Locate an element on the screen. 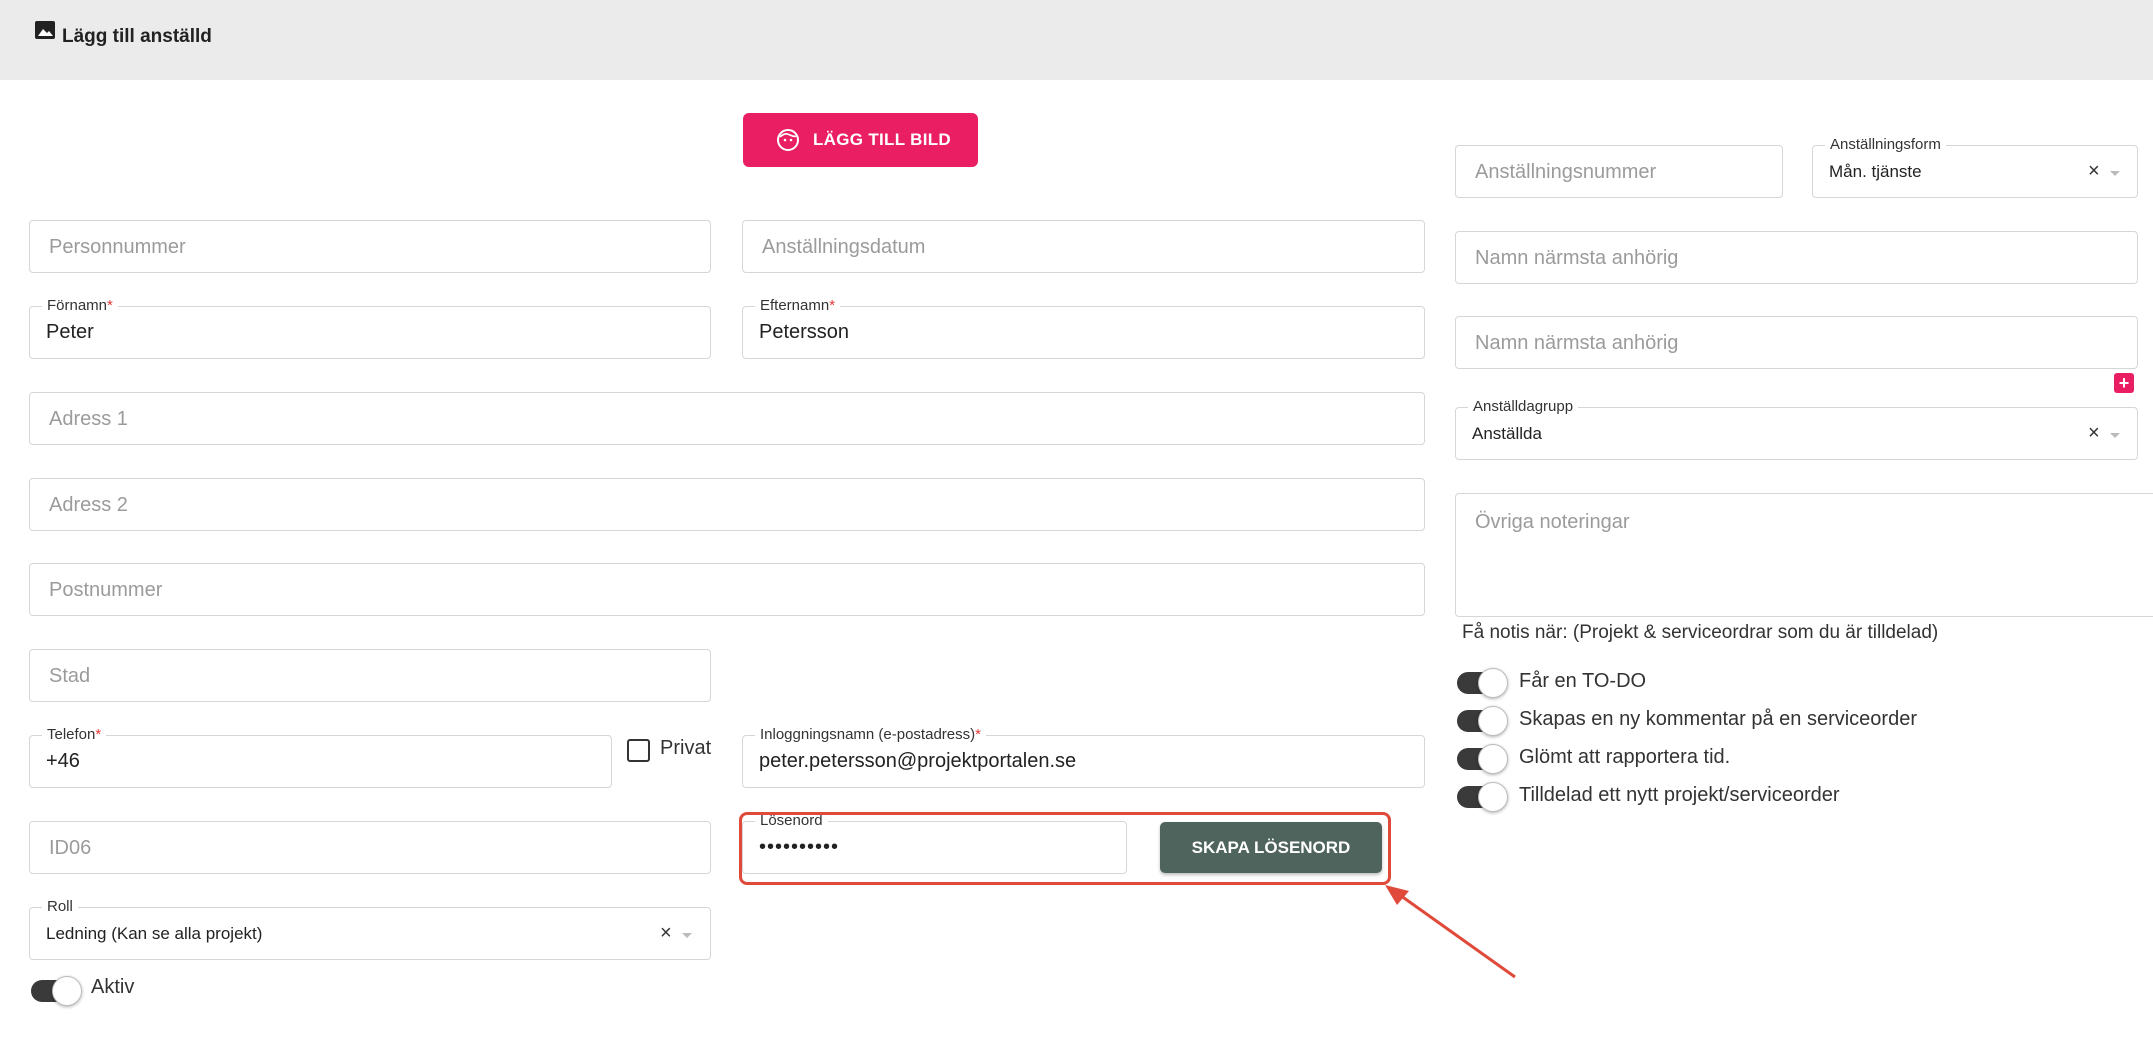 This screenshot has width=2153, height=1044. telefon-label: Telefon* is located at coordinates (74, 735).